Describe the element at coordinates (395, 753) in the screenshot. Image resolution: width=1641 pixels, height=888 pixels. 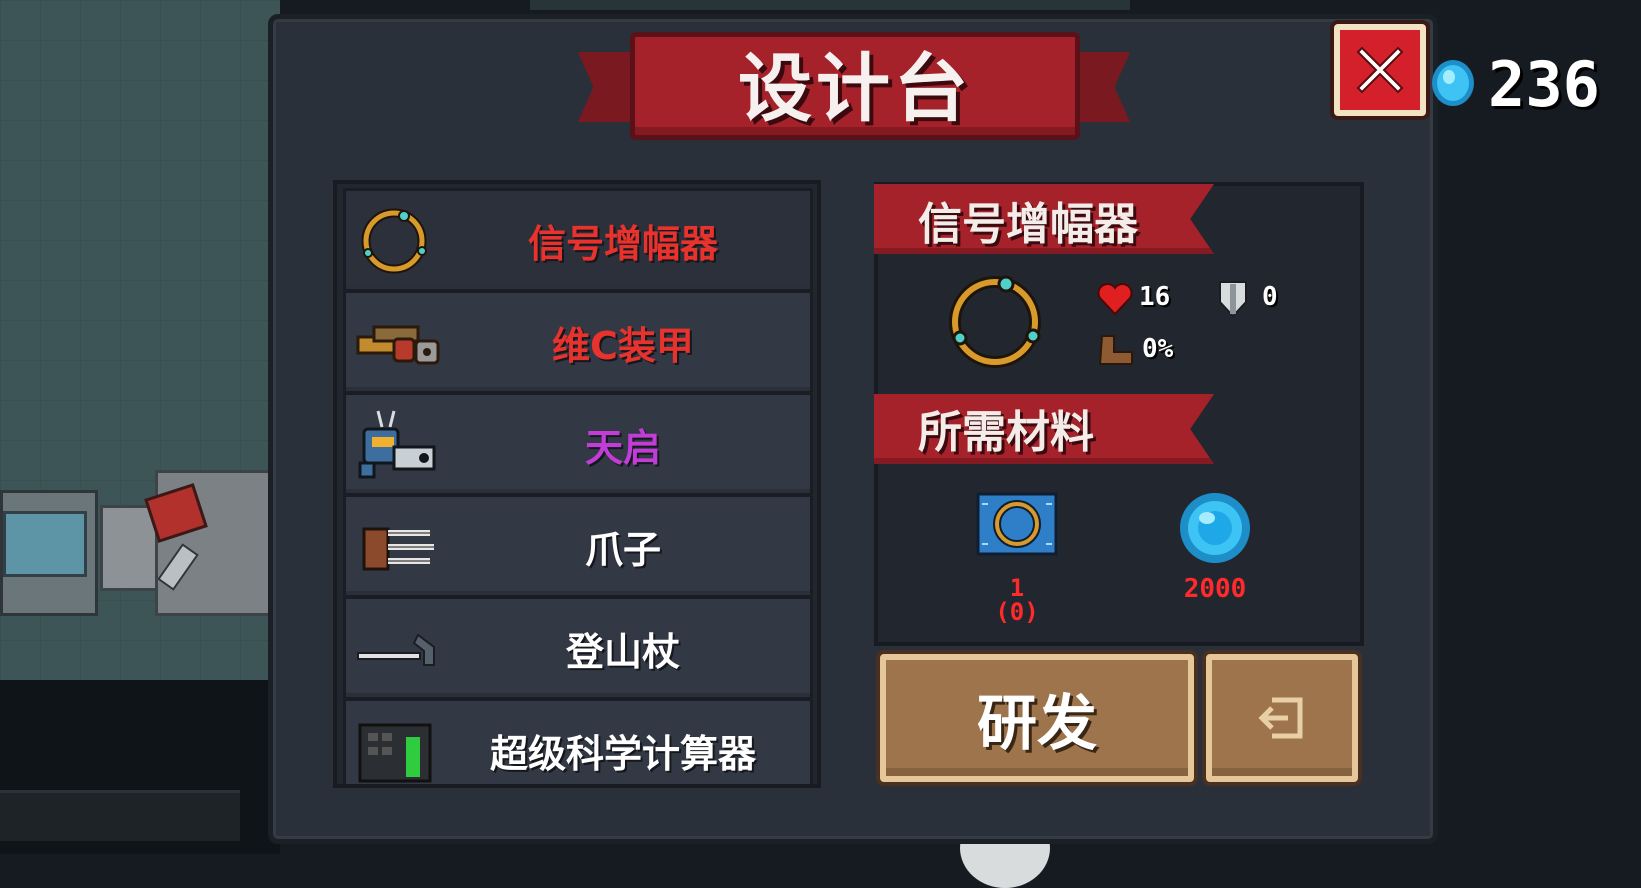
I see `calculator-icon` at that location.